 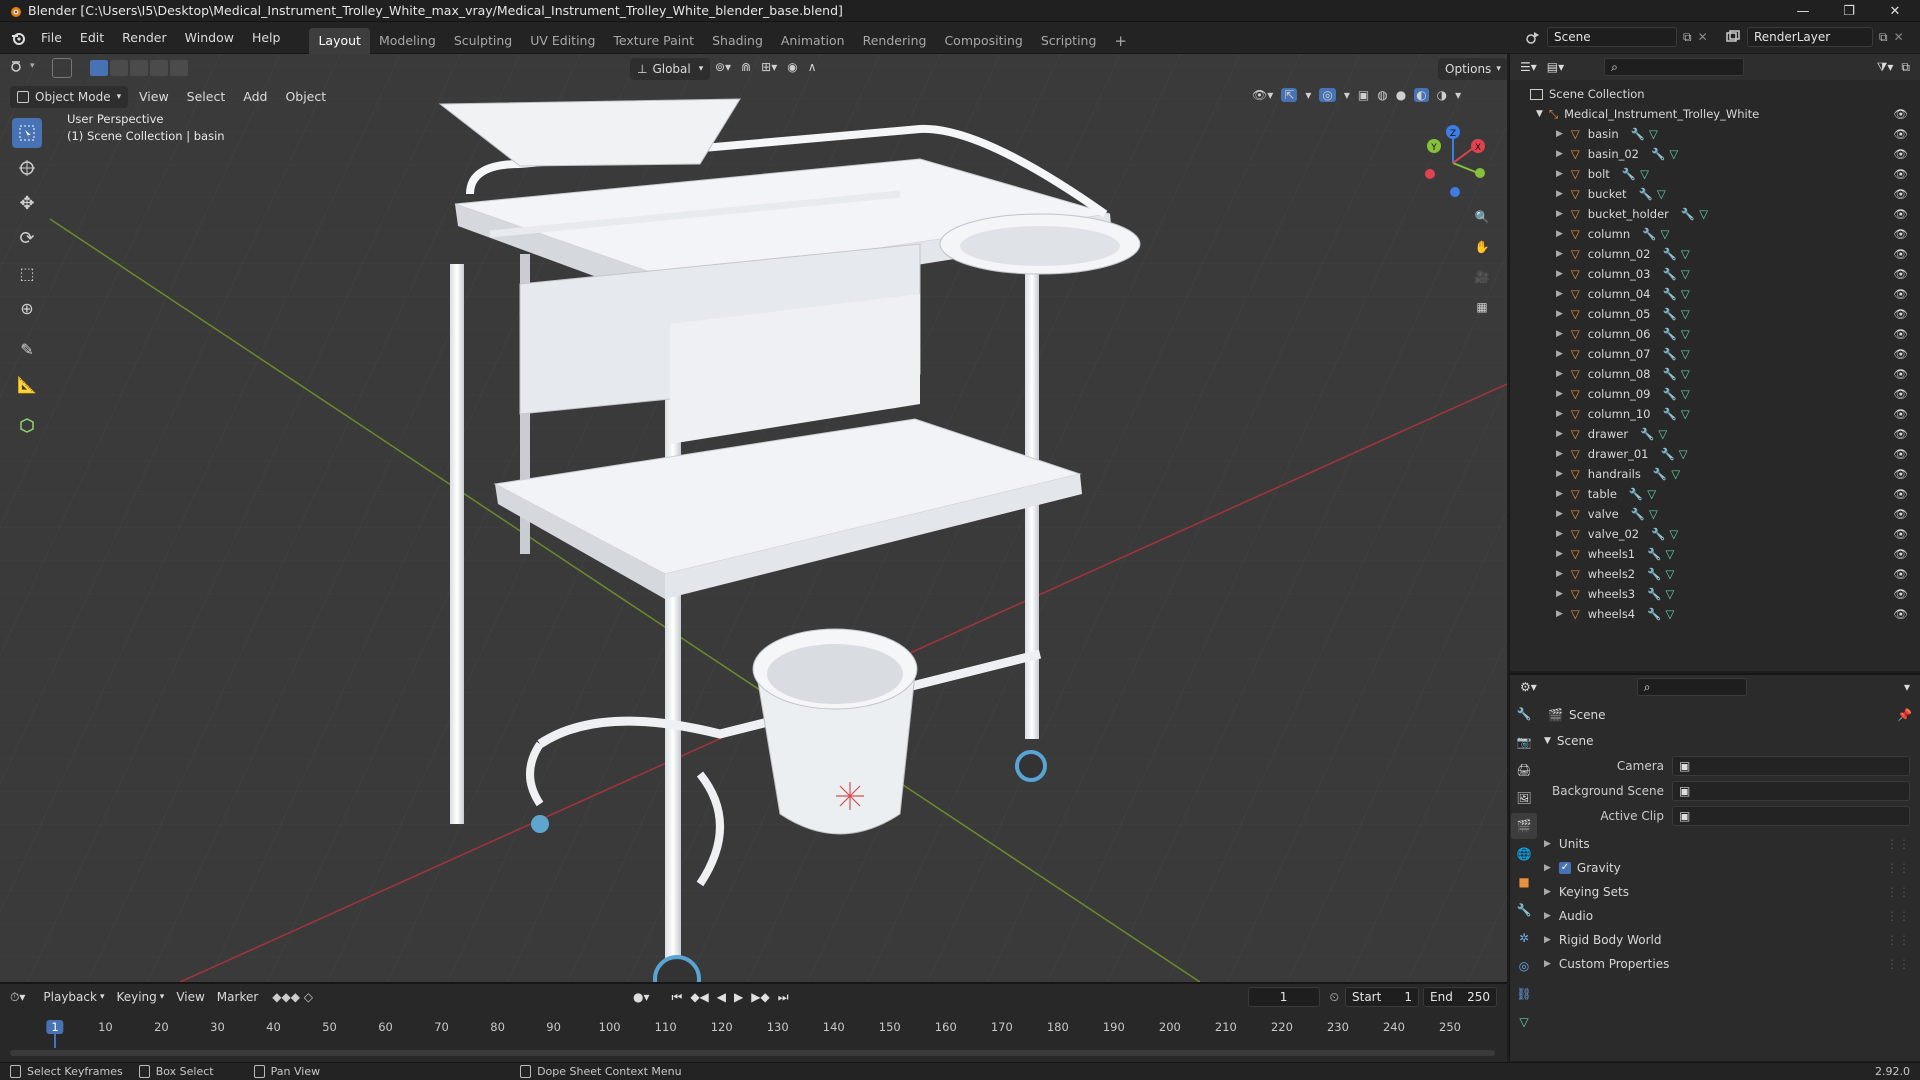 What do you see at coordinates (27, 384) in the screenshot?
I see `measure-tool: 📐` at bounding box center [27, 384].